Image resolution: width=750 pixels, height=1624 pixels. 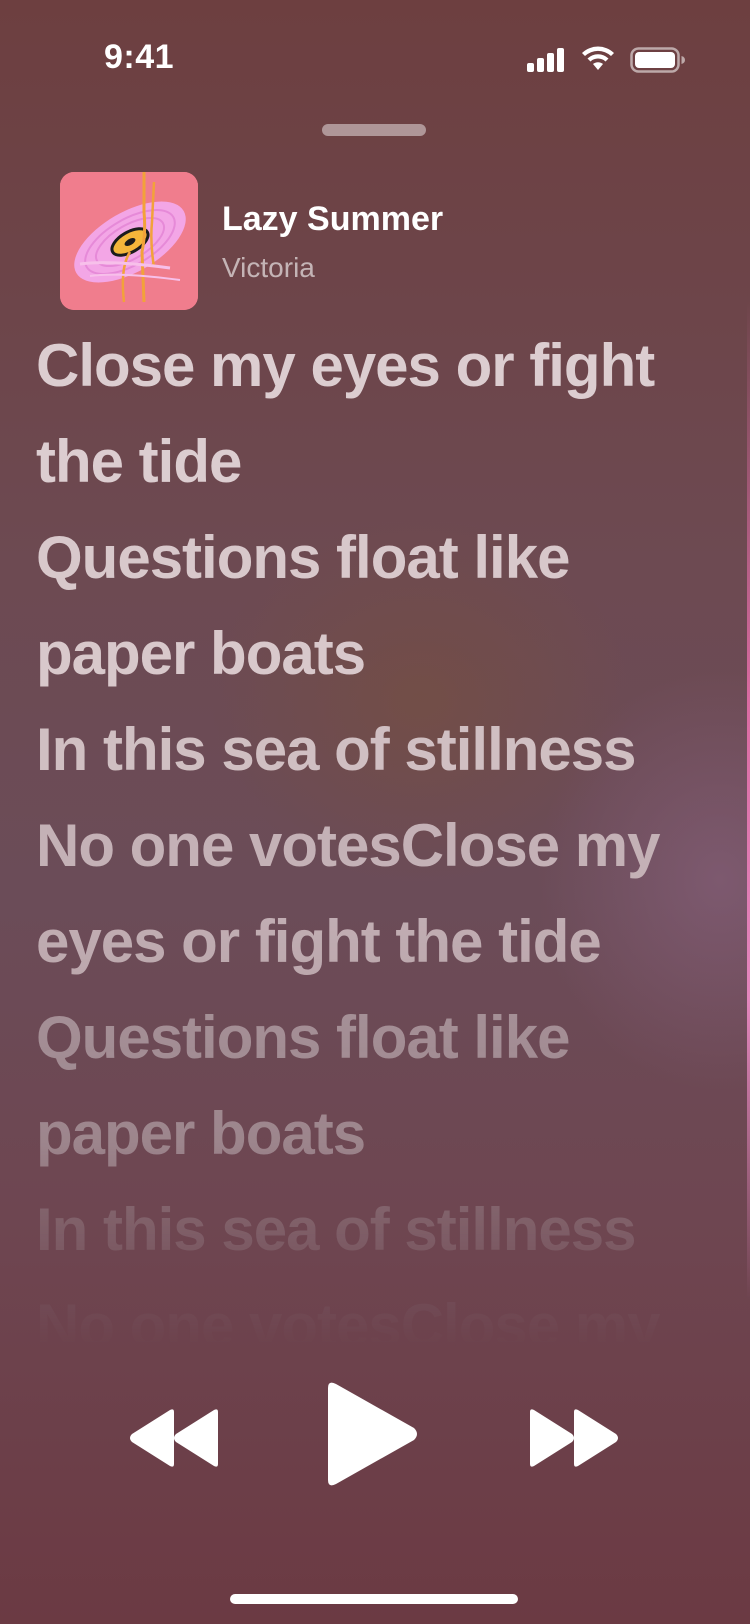 I want to click on album-artwork, so click(x=129, y=241).